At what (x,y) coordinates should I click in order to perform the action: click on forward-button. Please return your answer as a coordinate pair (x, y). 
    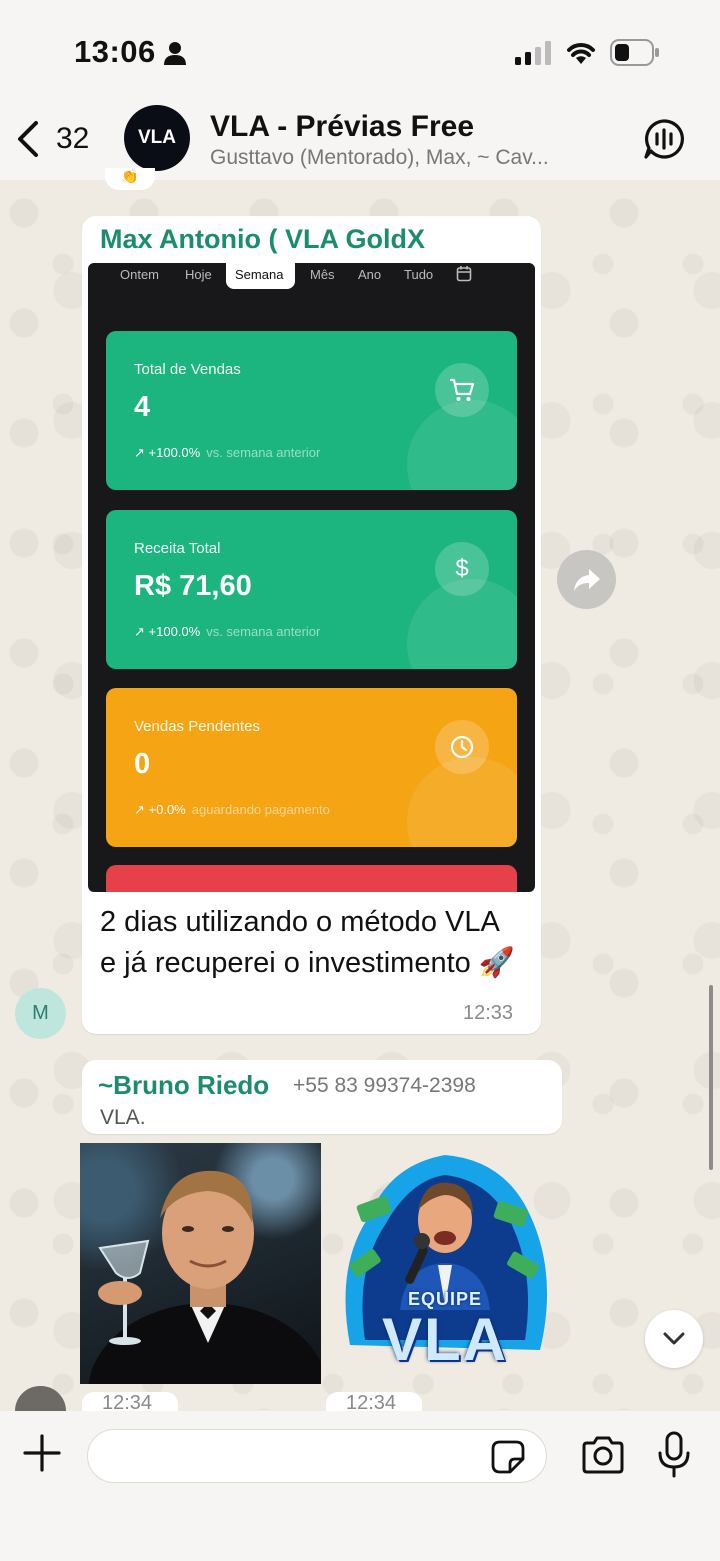
    Looking at the image, I should click on (586, 579).